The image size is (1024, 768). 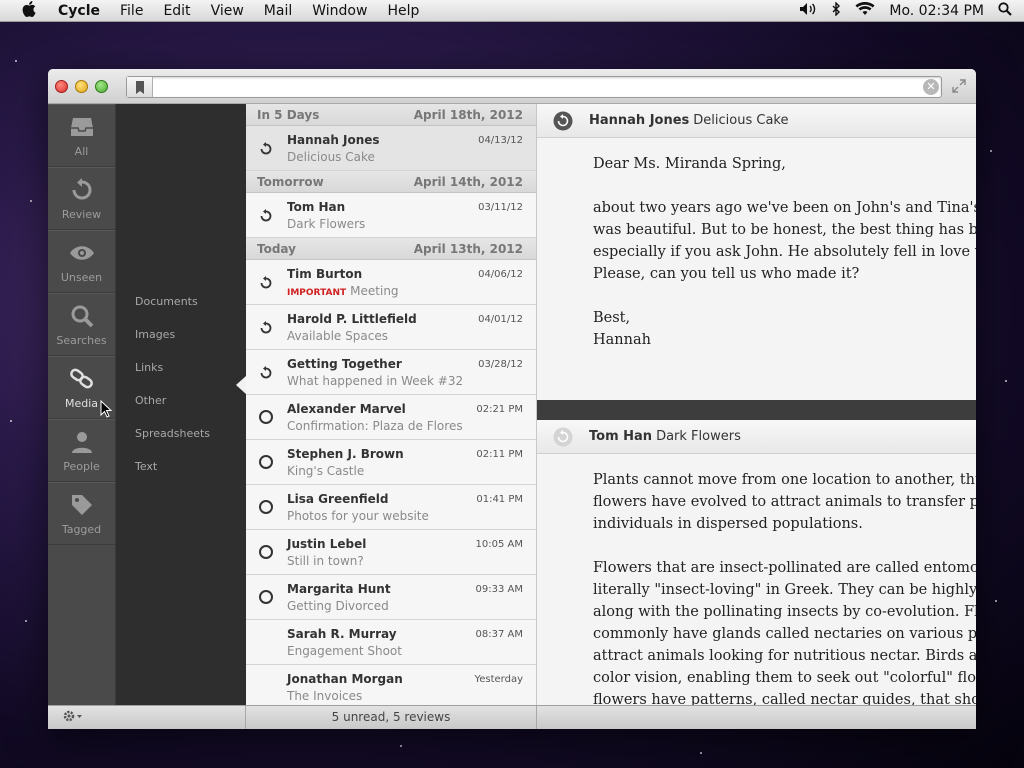 I want to click on group-header: Tomorrow April 14th, 2012, so click(x=391, y=182).